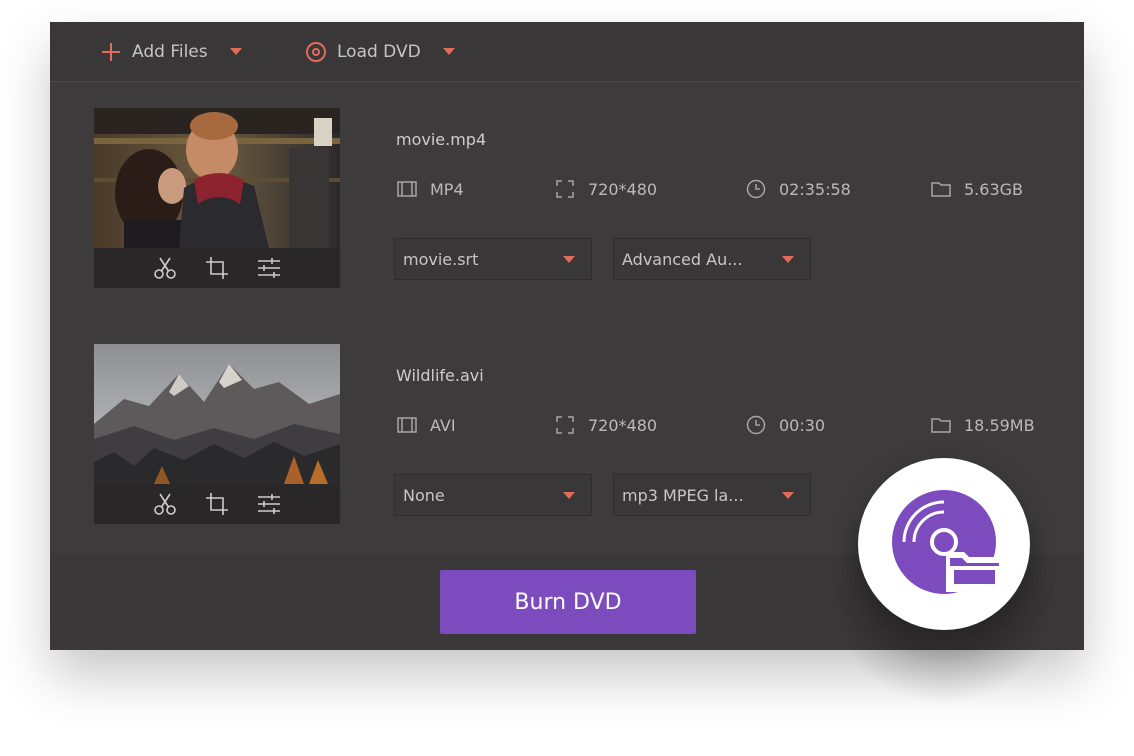 The height and width of the screenshot is (756, 1134). Describe the element at coordinates (441, 139) in the screenshot. I see `file-name: movie.mp4` at that location.